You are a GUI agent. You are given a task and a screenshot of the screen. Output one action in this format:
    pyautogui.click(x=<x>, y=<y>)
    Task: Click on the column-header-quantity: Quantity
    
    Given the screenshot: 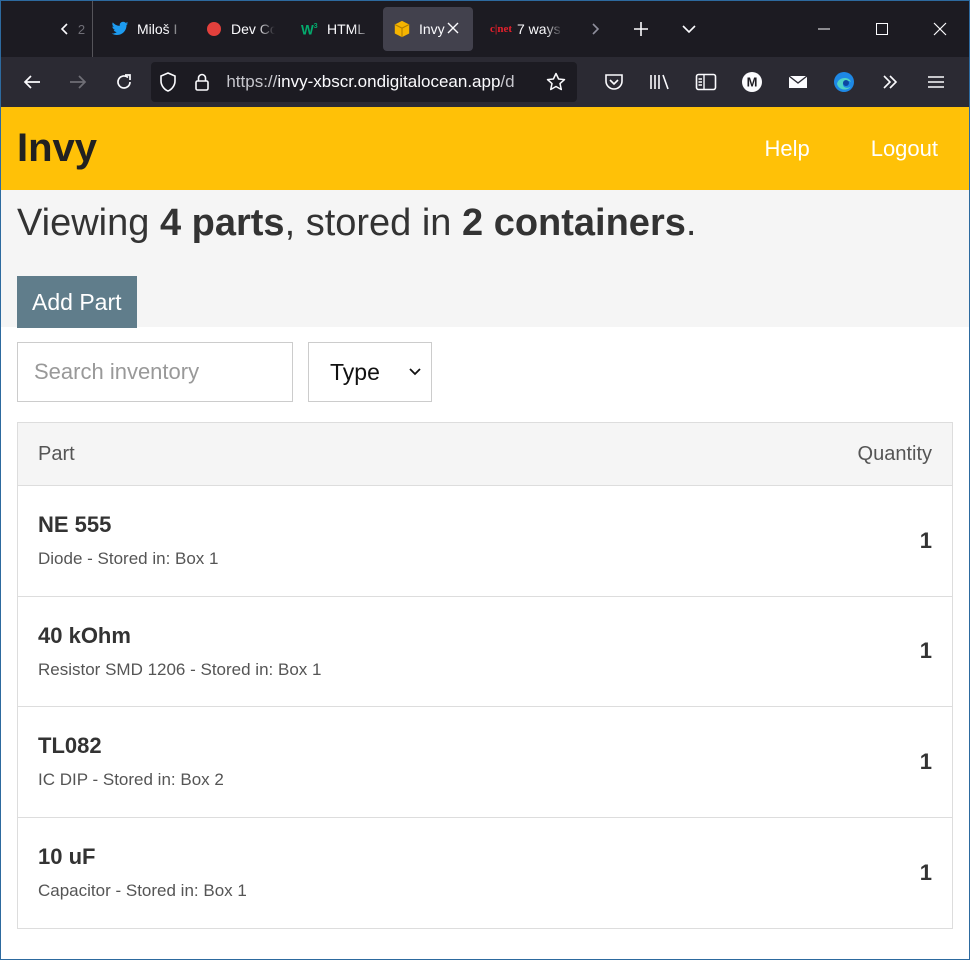 What is the action you would take?
    pyautogui.click(x=894, y=453)
    